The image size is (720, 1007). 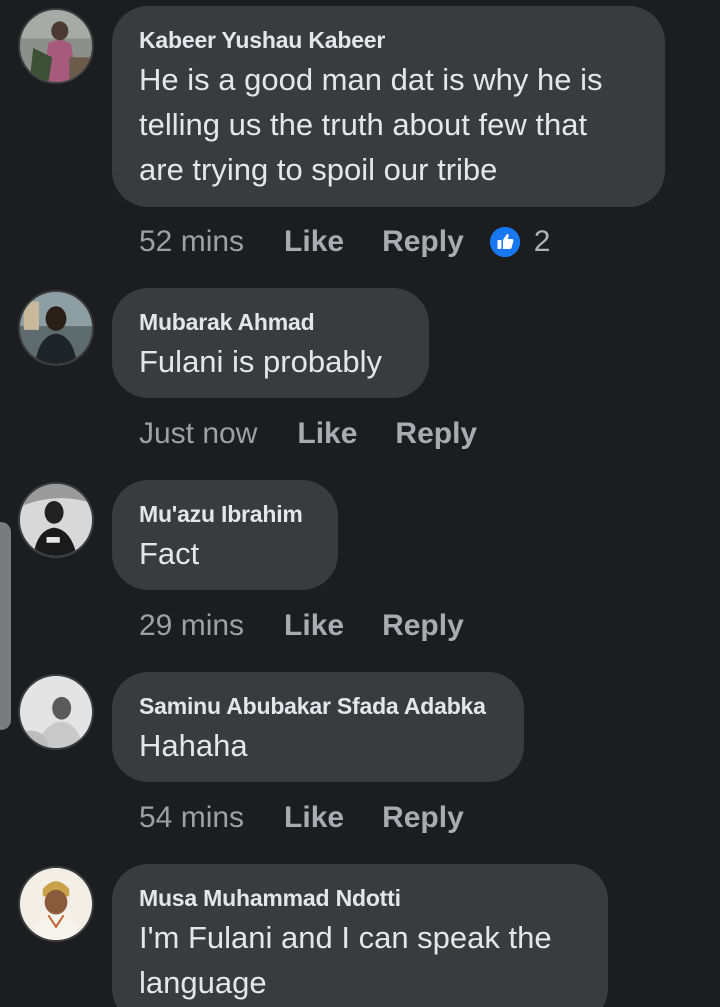 What do you see at coordinates (169, 553) in the screenshot?
I see `comment-text: Fact` at bounding box center [169, 553].